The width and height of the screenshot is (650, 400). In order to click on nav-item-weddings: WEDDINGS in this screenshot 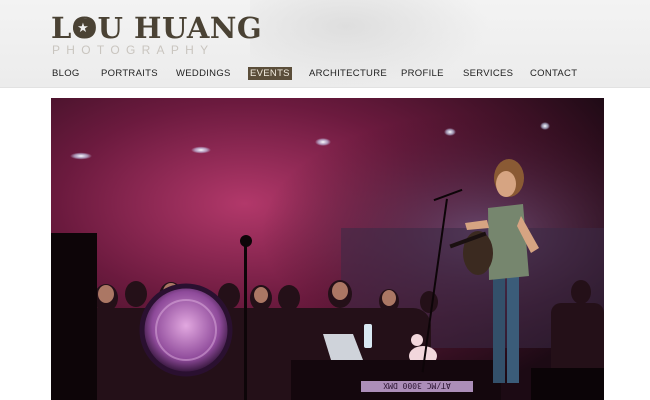, I will do `click(203, 73)`.